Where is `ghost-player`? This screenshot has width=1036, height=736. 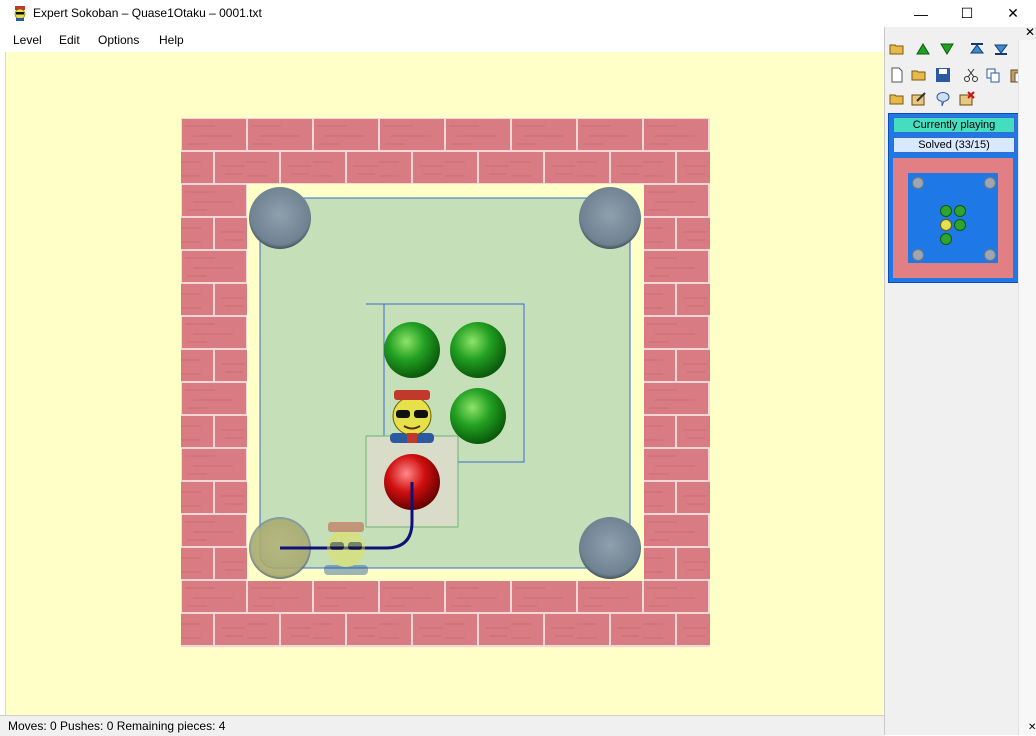
ghost-player is located at coordinates (346, 548).